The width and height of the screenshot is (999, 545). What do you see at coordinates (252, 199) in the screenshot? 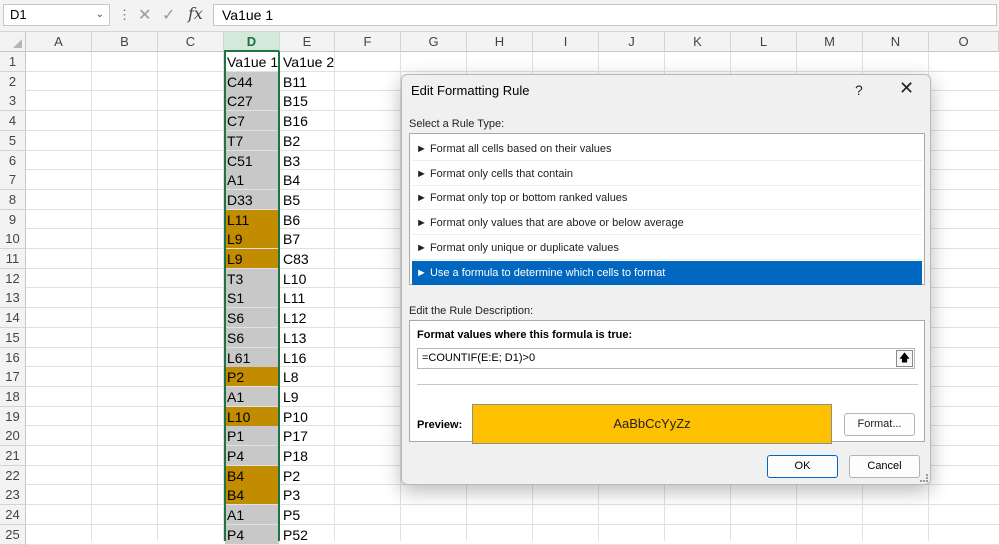
I see `cell-d8: D33` at bounding box center [252, 199].